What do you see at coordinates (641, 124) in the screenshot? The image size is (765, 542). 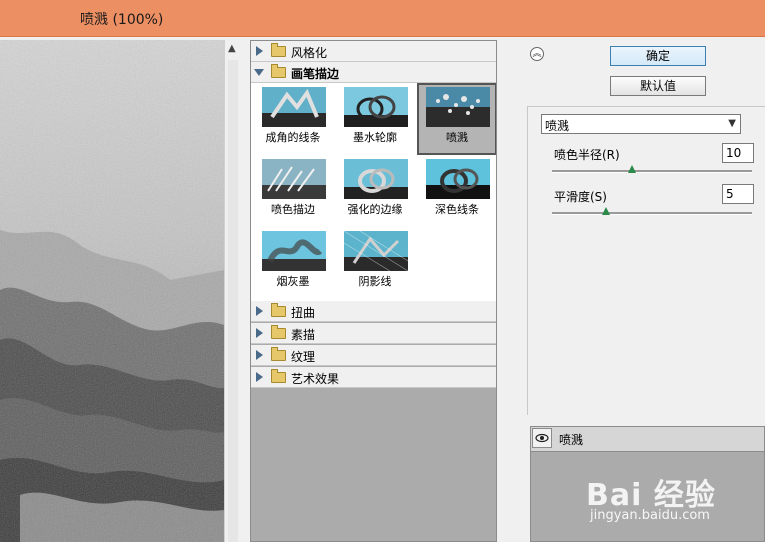 I see `filter-select: 喷溅 ▼` at bounding box center [641, 124].